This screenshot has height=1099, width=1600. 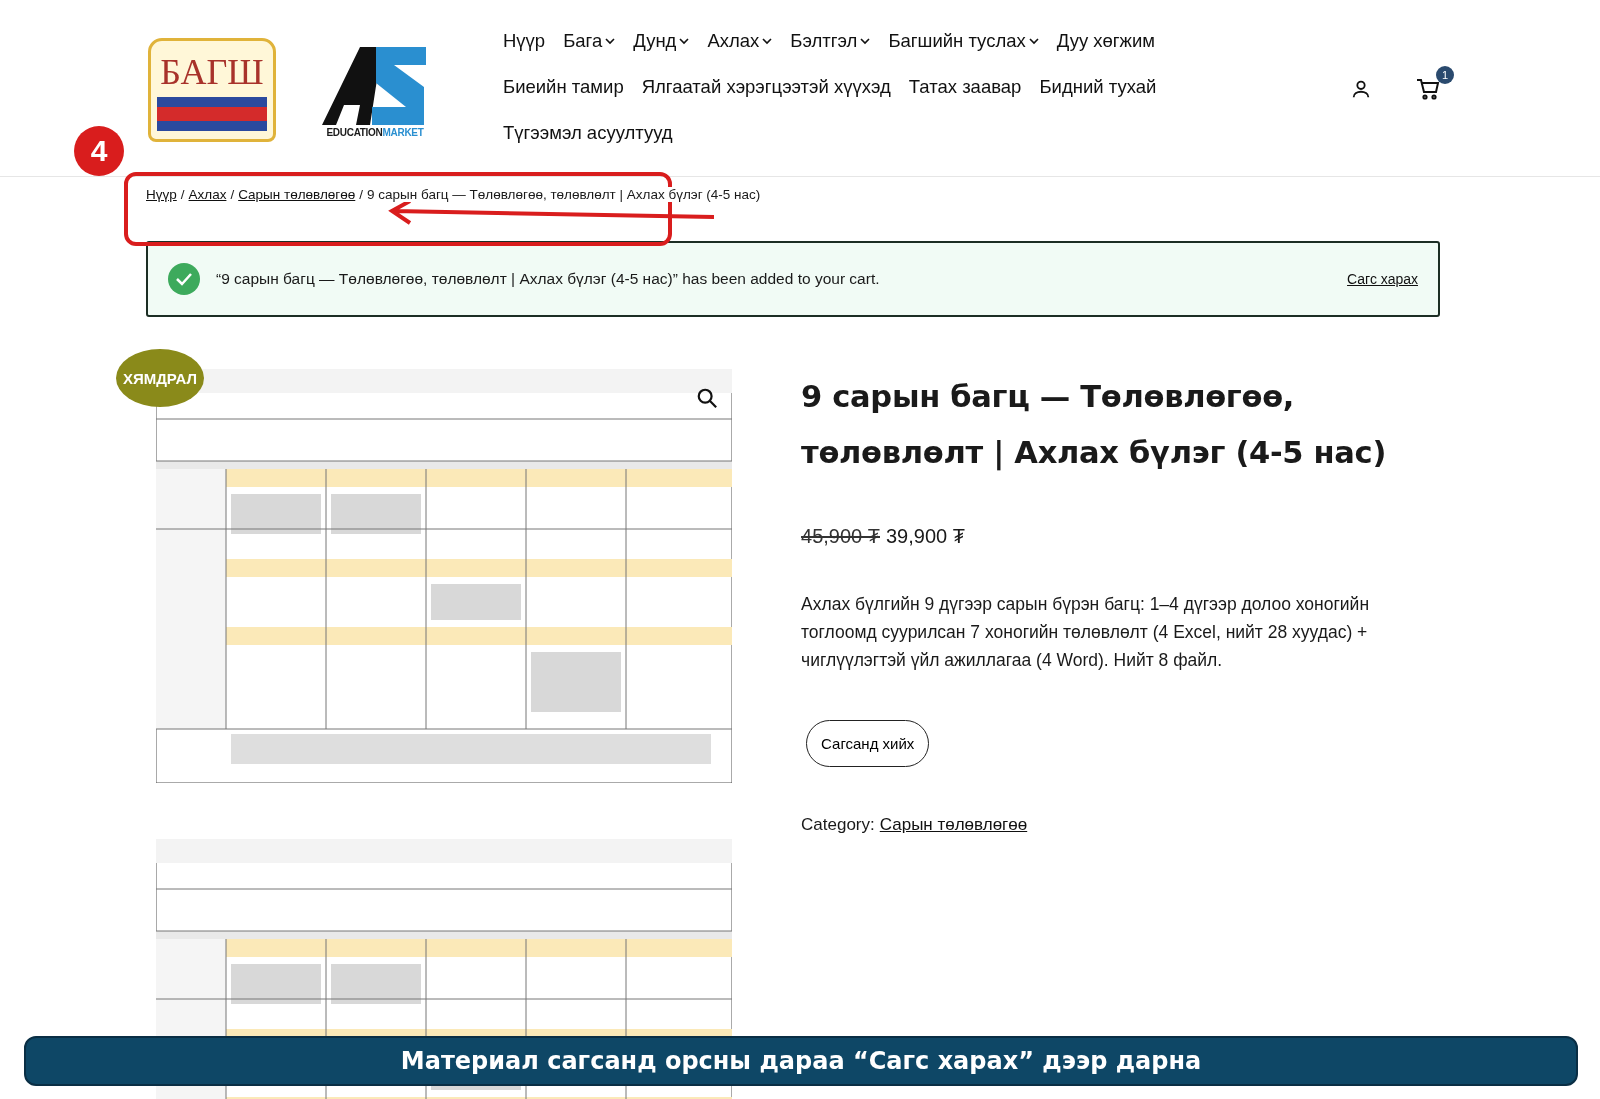 I want to click on breadcrumb-link: Ахлах, so click(x=207, y=194).